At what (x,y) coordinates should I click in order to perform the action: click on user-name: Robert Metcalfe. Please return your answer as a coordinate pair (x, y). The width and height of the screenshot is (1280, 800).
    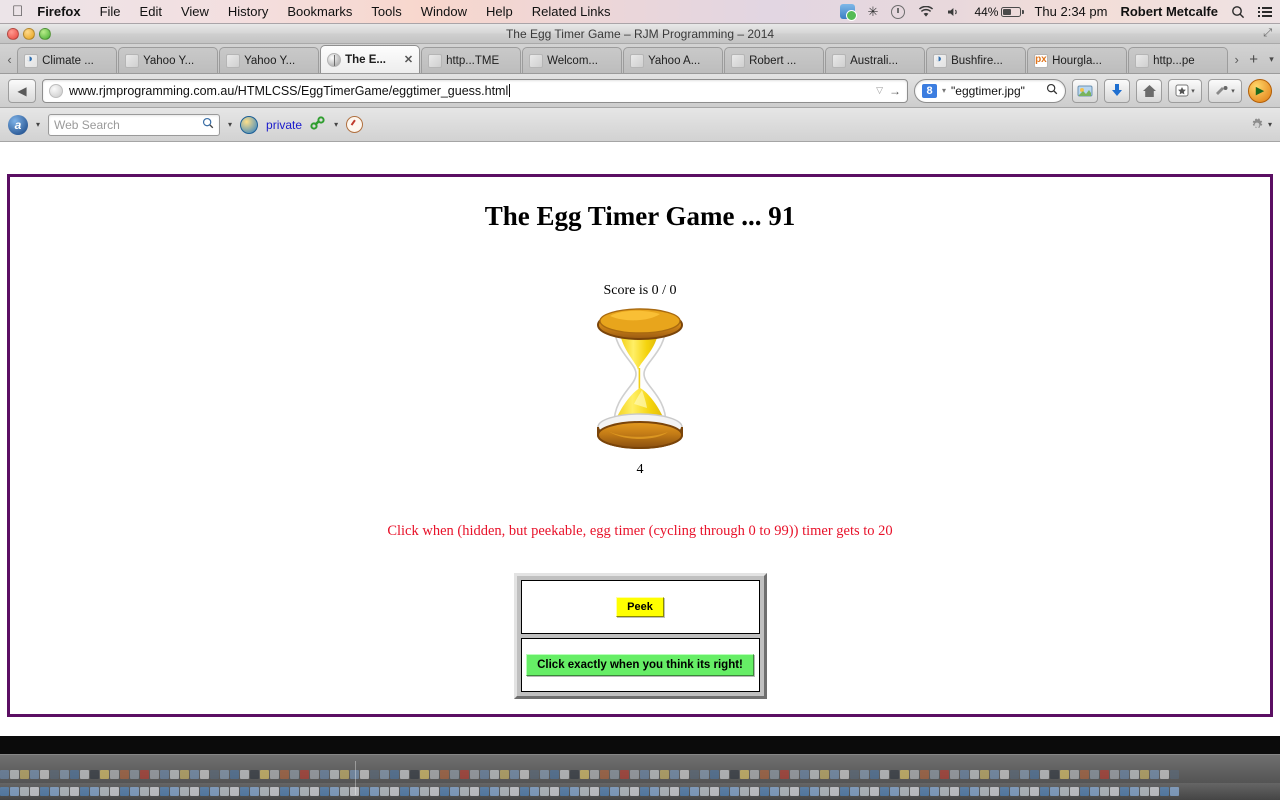
    Looking at the image, I should click on (1169, 11).